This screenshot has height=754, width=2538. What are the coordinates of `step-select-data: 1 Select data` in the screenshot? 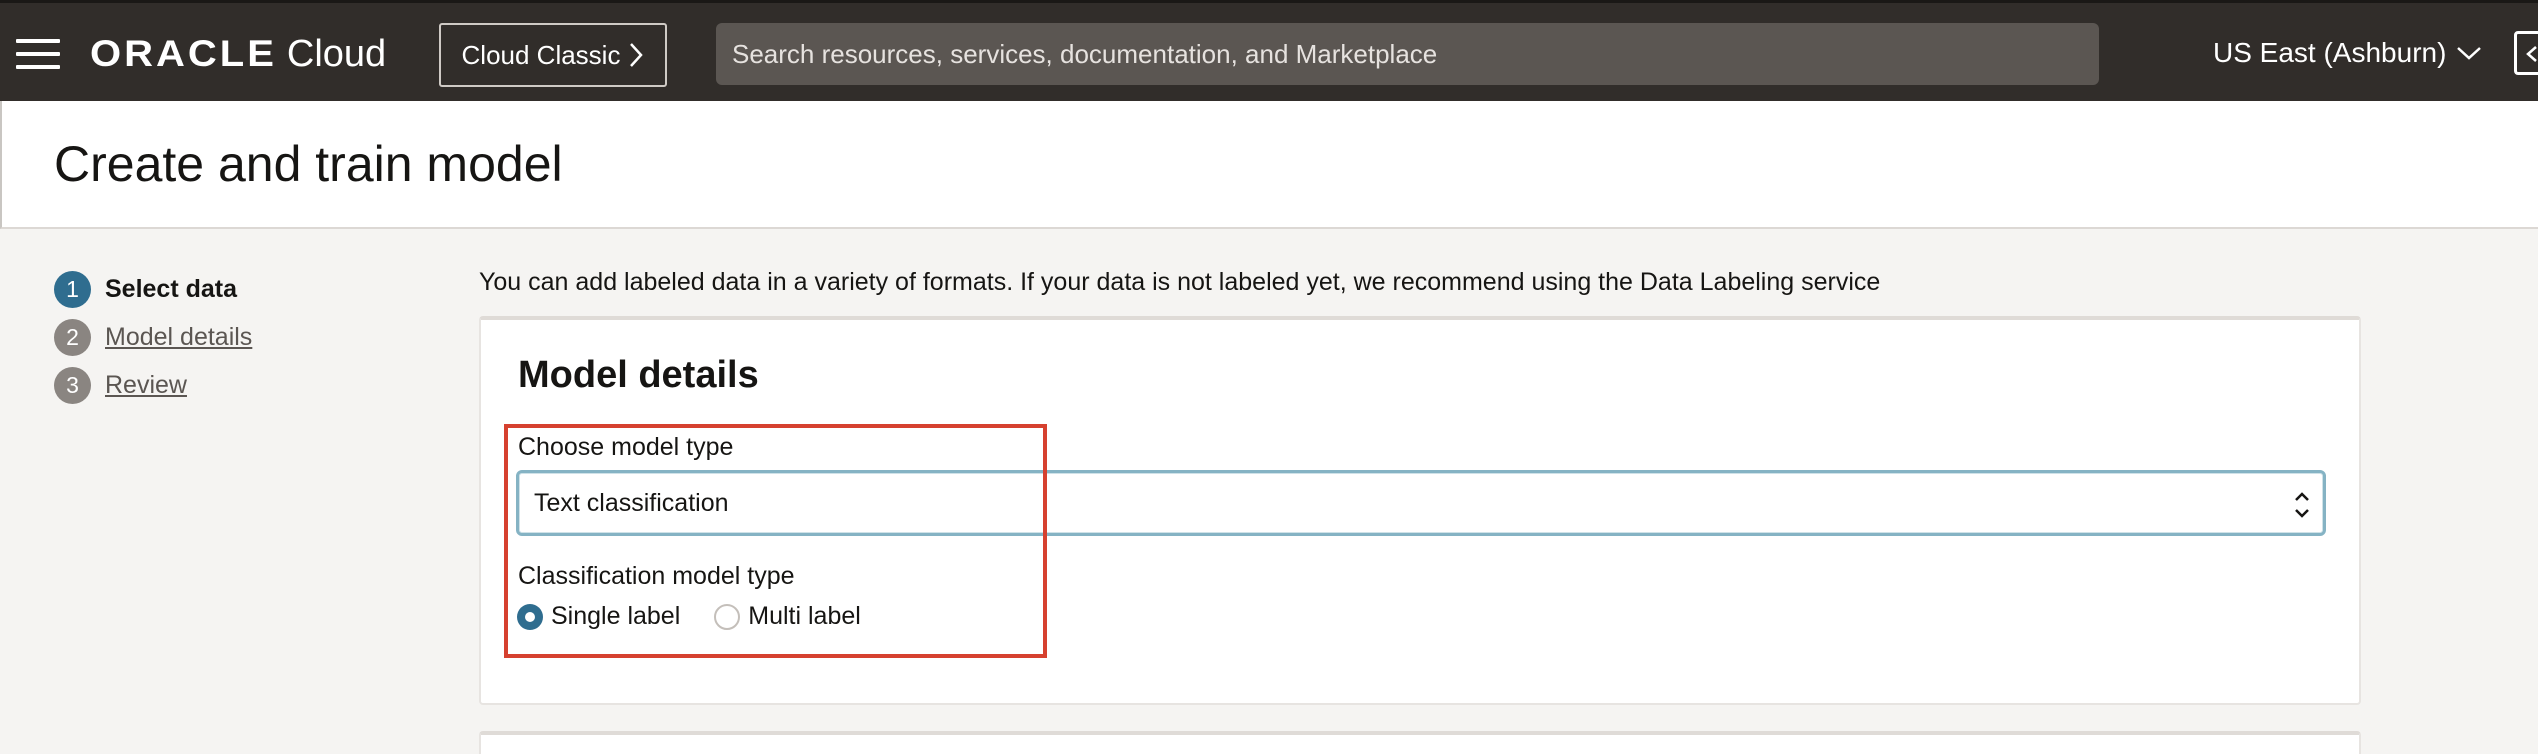 It's located at (153, 289).